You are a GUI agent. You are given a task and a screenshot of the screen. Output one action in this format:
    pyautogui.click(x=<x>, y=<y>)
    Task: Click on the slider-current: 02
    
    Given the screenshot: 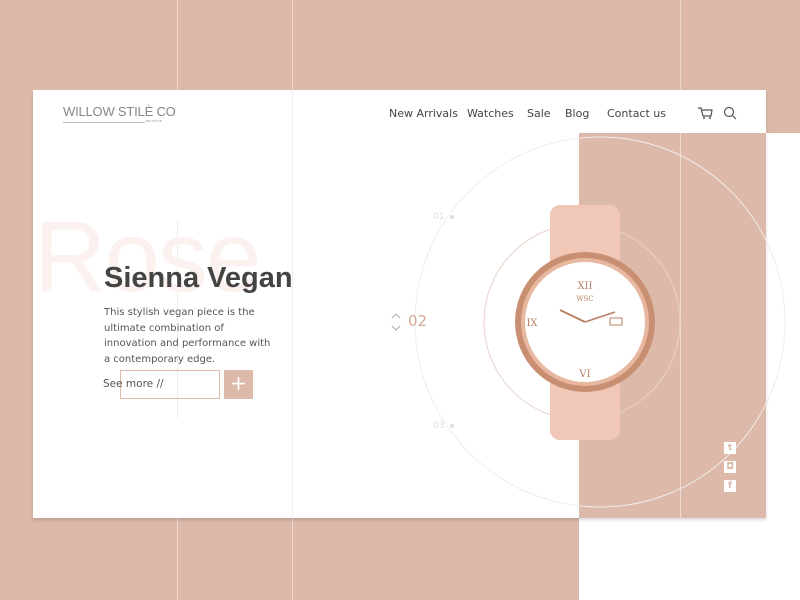 What is the action you would take?
    pyautogui.click(x=418, y=321)
    